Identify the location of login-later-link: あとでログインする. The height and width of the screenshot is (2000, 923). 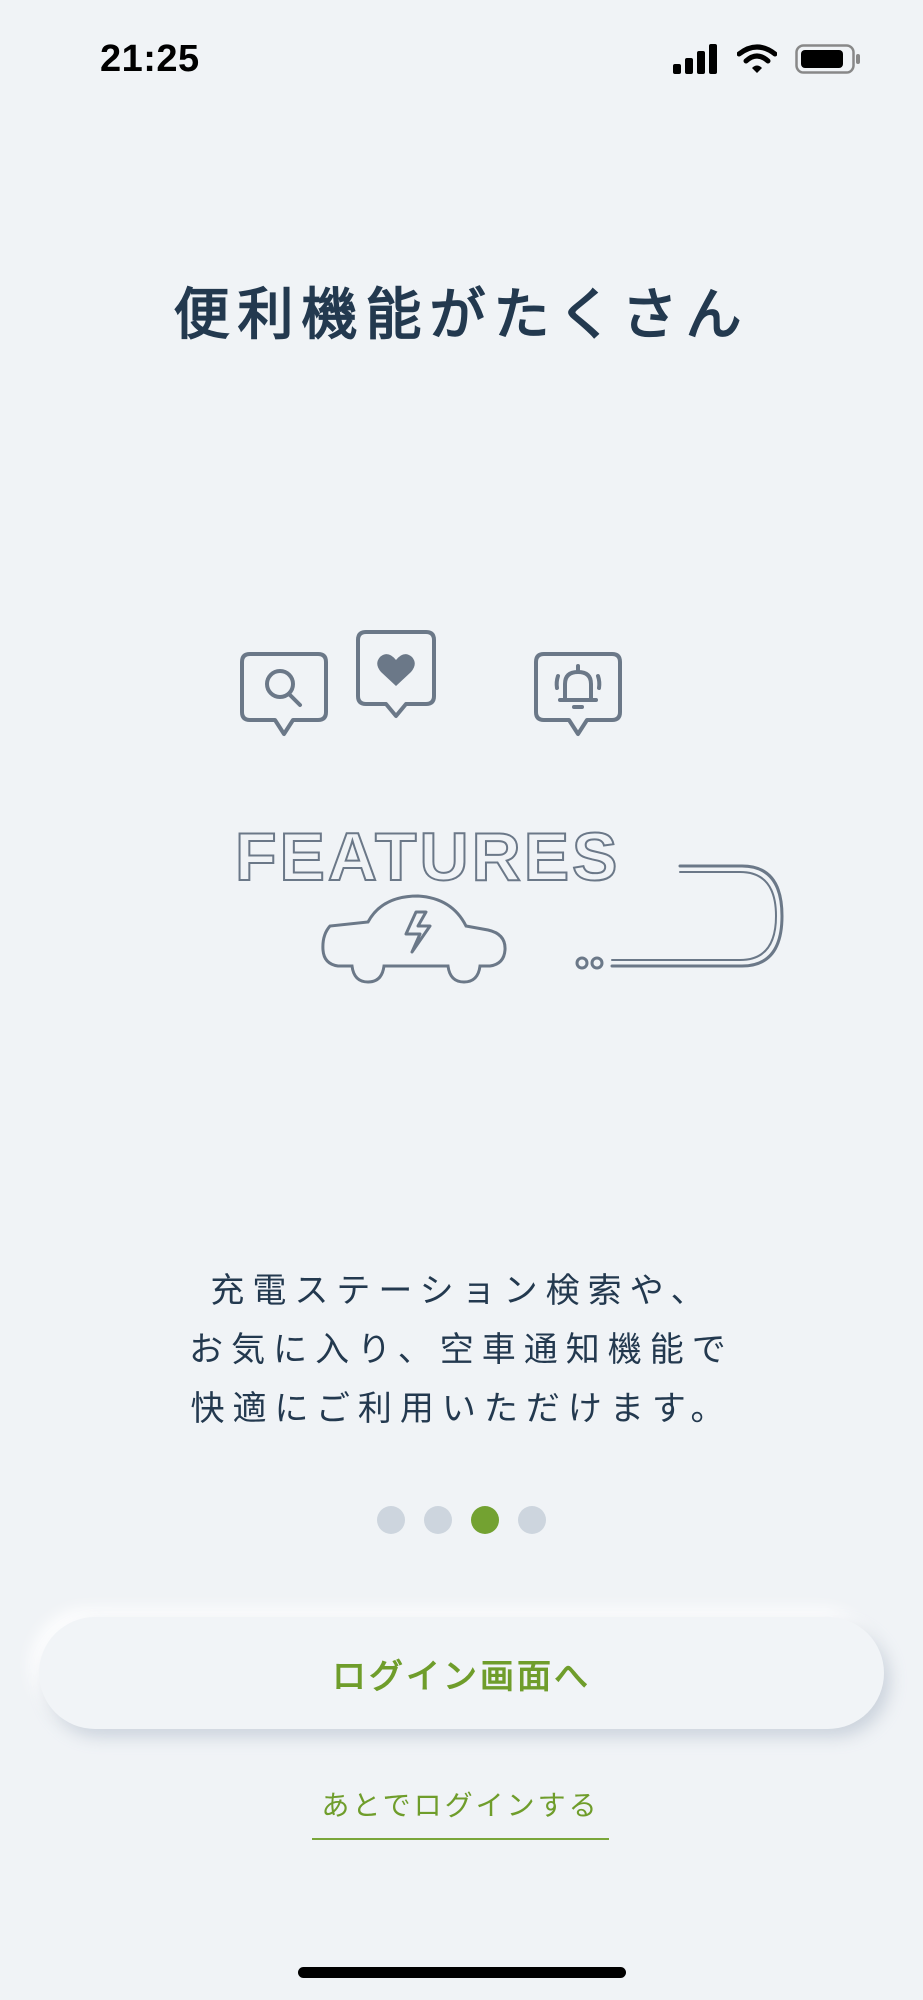
(460, 1812).